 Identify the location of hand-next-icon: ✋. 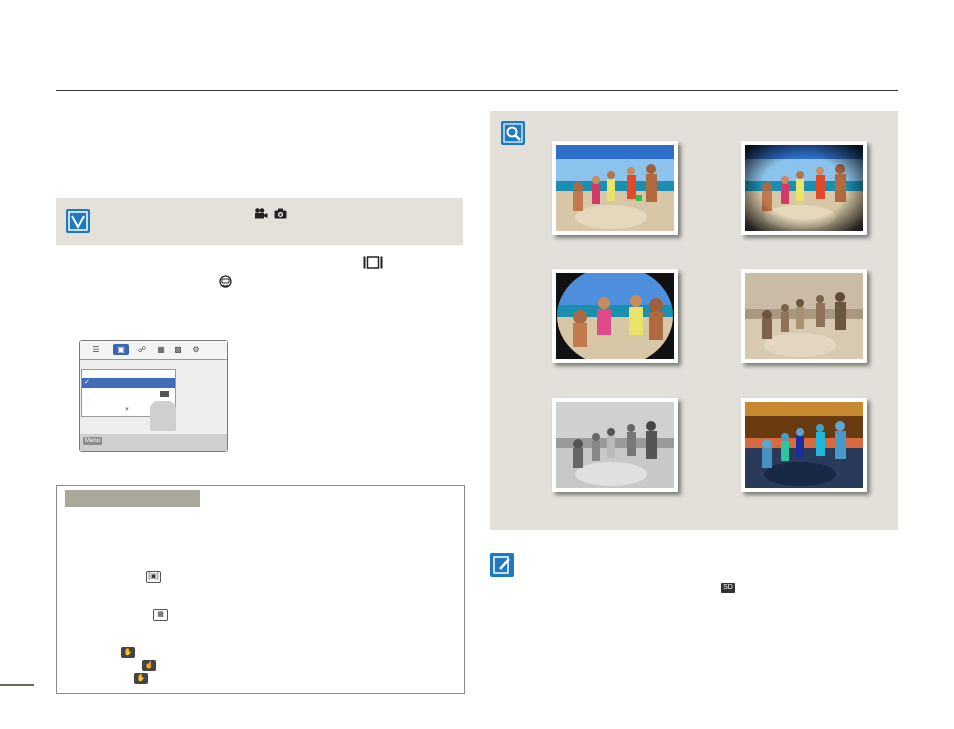
(141, 678).